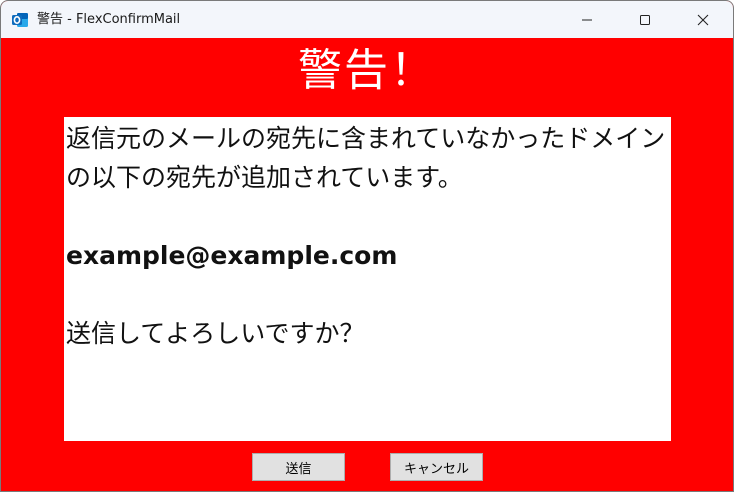 This screenshot has height=492, width=734. What do you see at coordinates (367, 19) in the screenshot?
I see `title-bar: 警告 - FlexConfirmMail` at bounding box center [367, 19].